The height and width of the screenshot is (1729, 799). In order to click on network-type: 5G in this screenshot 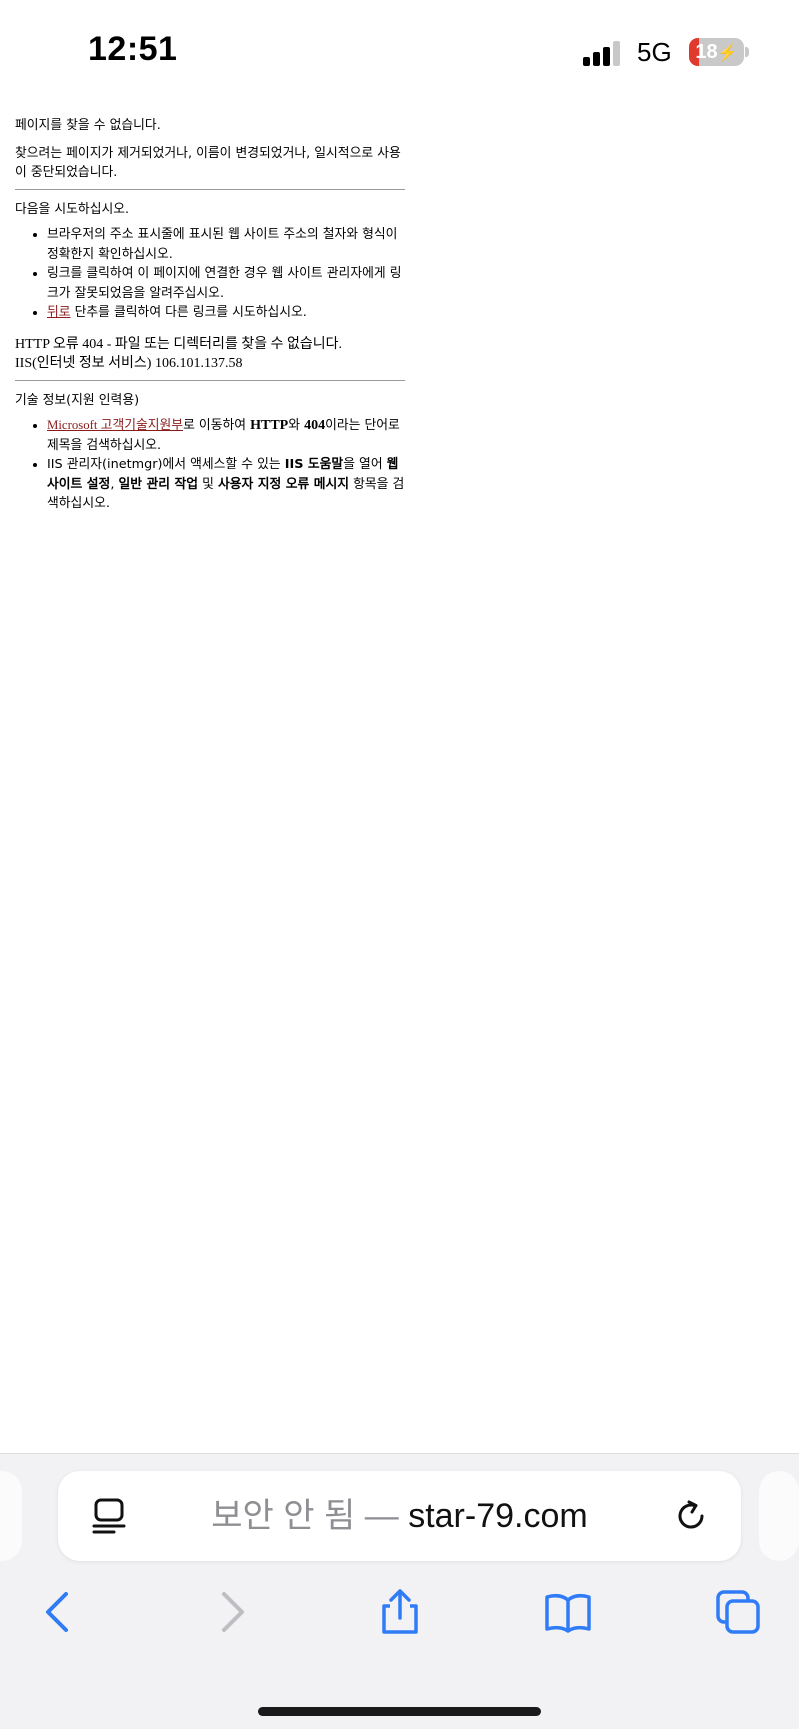, I will do `click(654, 52)`.